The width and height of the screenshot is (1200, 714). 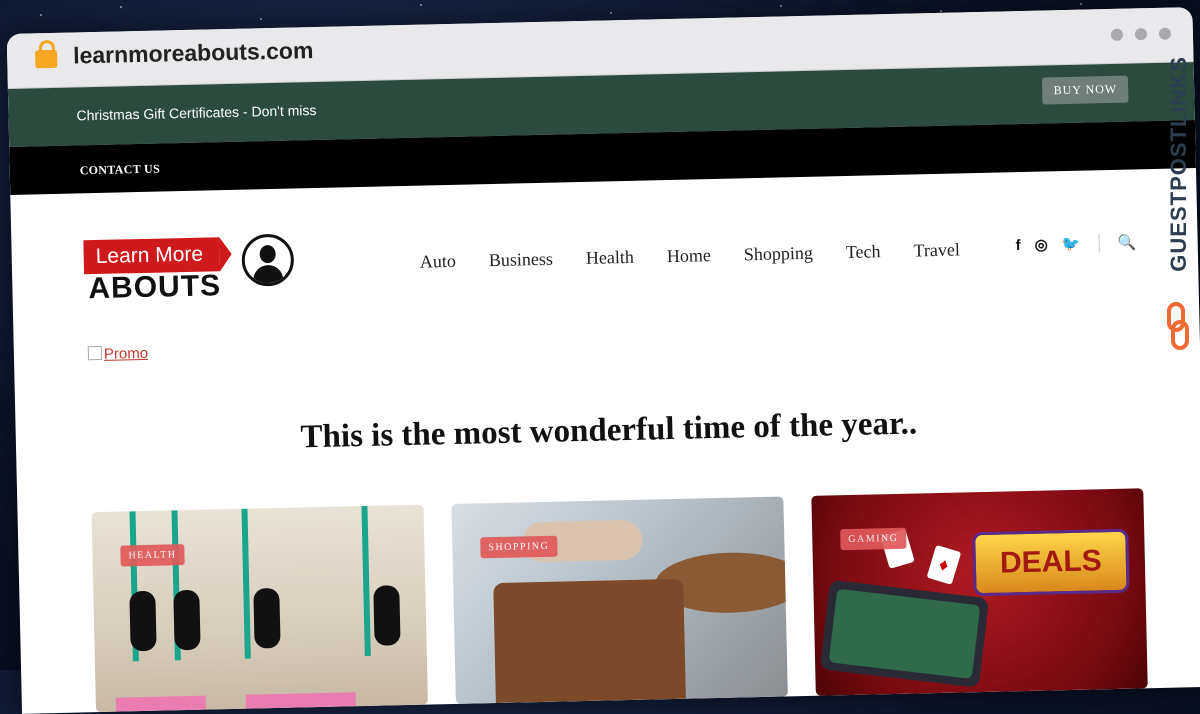 I want to click on post-card-shopping: SHOPPING, so click(x=619, y=600).